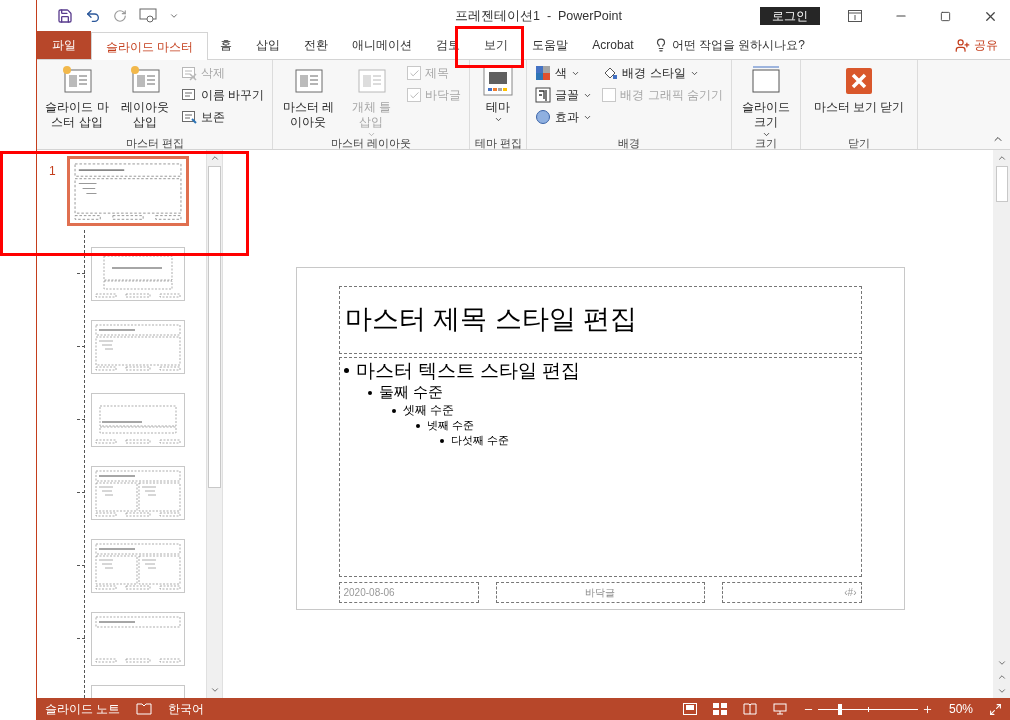 The image size is (1010, 720). Describe the element at coordinates (410, 392) in the screenshot. I see `body-text: 둘째 수준` at that location.